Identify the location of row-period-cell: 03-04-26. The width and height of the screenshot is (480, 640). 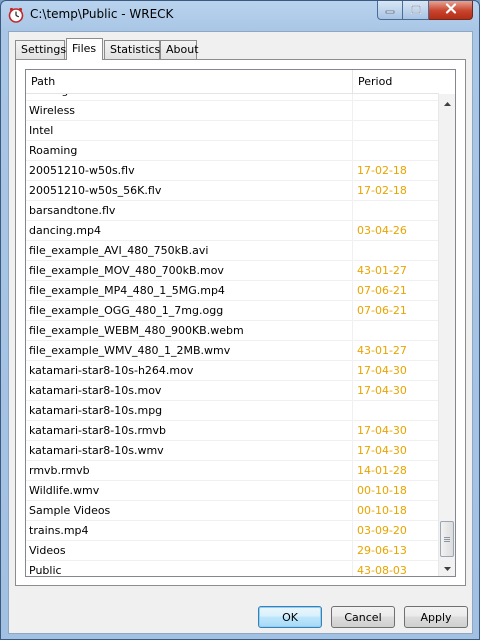
(382, 230).